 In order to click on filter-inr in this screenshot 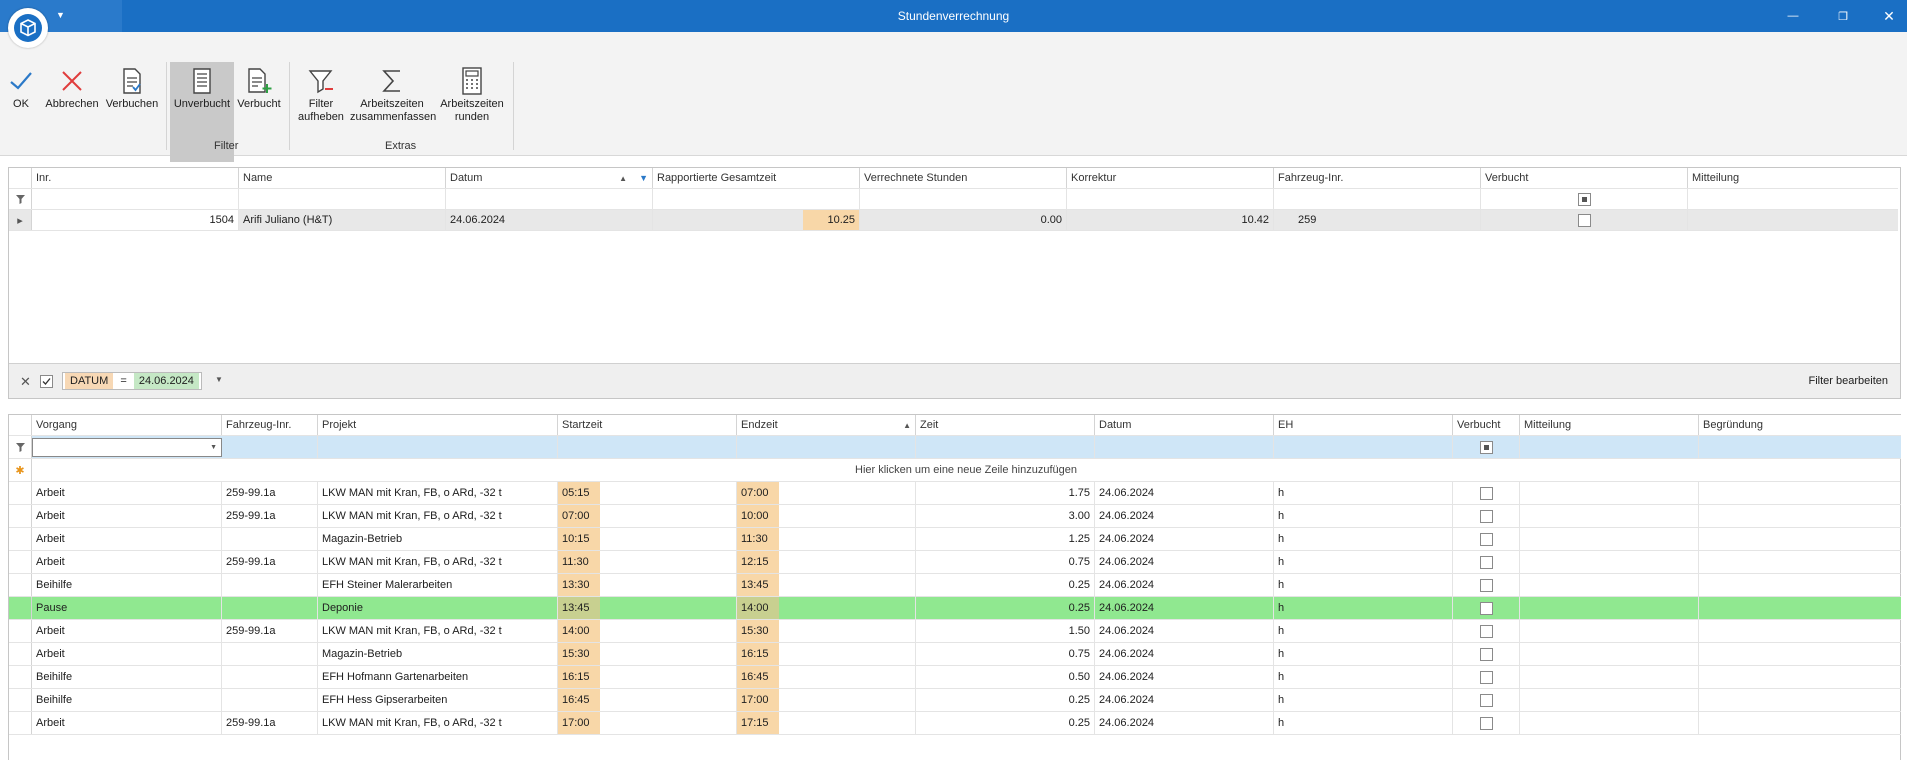, I will do `click(135, 199)`.